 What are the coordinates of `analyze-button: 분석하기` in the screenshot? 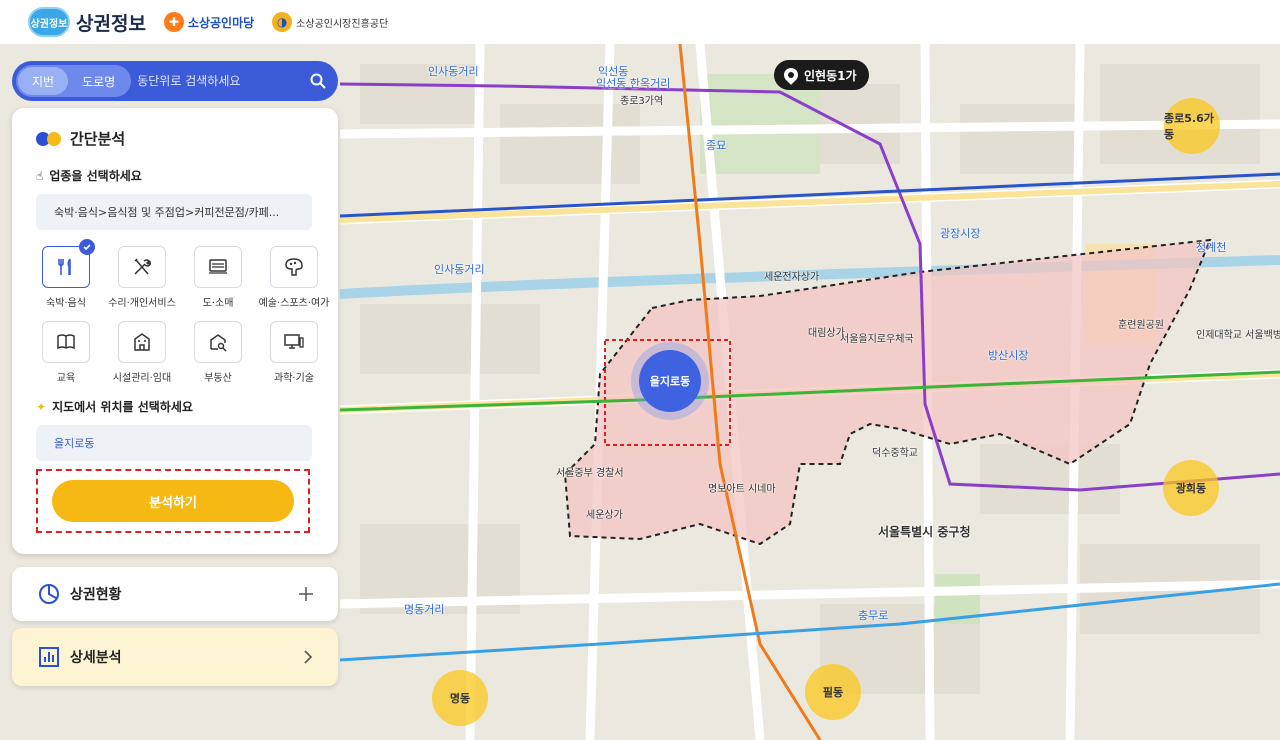 It's located at (173, 501).